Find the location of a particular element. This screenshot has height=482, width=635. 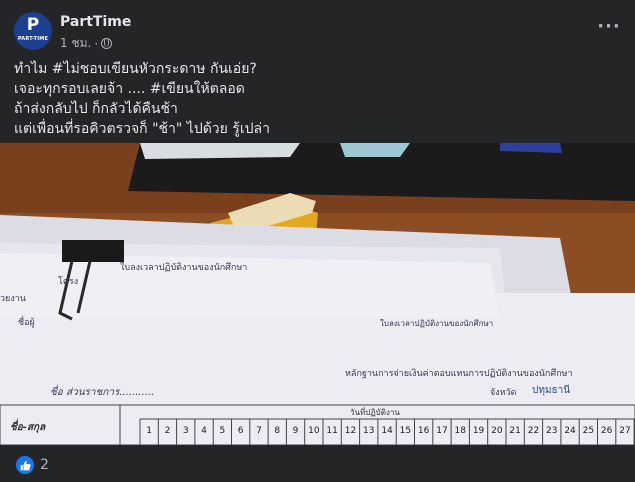

table-day-number: 20 is located at coordinates (497, 431).